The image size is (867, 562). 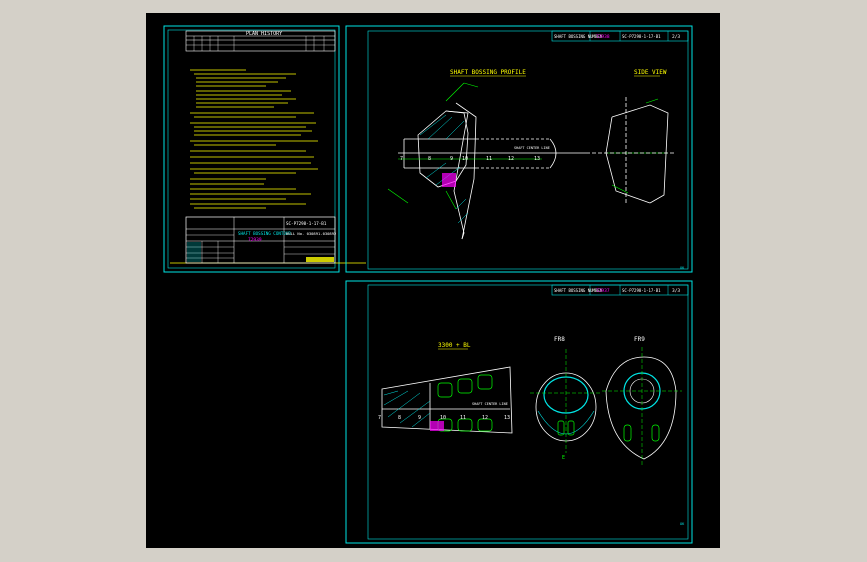 I want to click on sheet-2-header-id: 72938, so click(x=603, y=37).